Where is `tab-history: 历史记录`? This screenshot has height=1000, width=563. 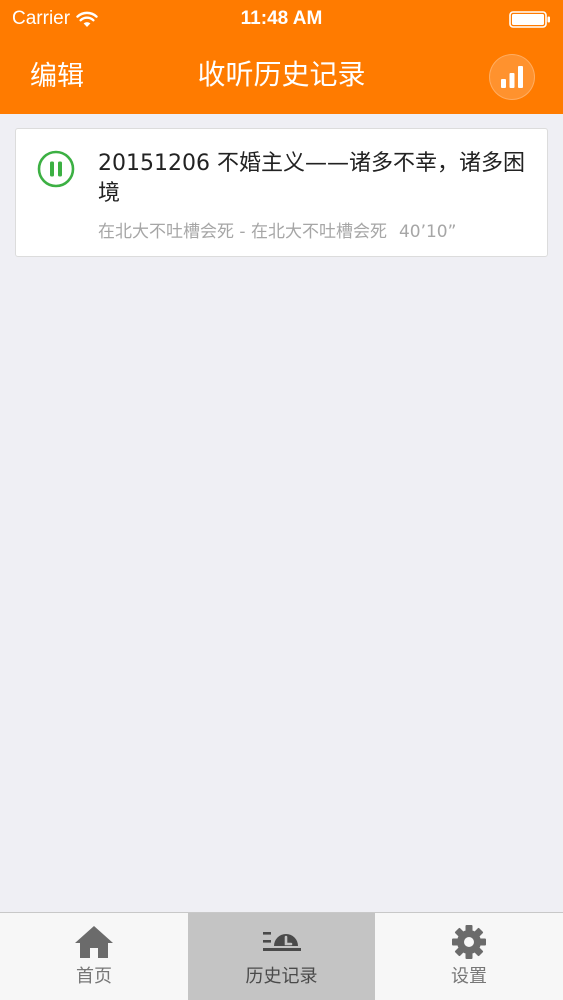
tab-history: 历史记录 is located at coordinates (281, 956).